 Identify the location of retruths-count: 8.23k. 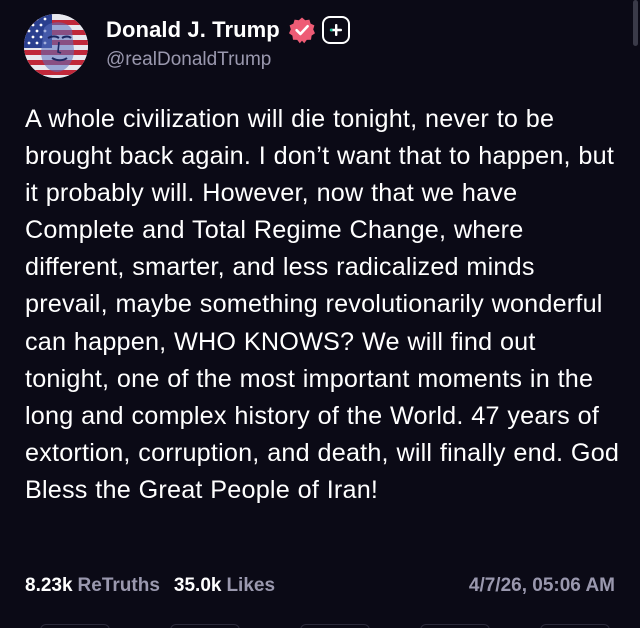
(49, 586).